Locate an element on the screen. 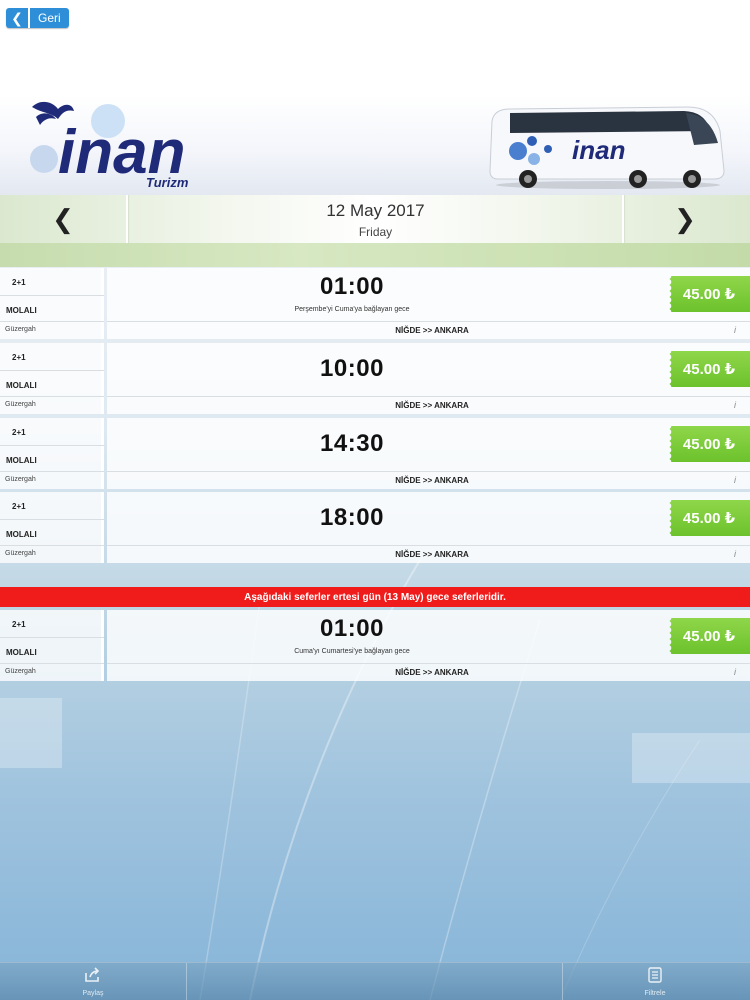  departure-time: 18:00 is located at coordinates (352, 517).